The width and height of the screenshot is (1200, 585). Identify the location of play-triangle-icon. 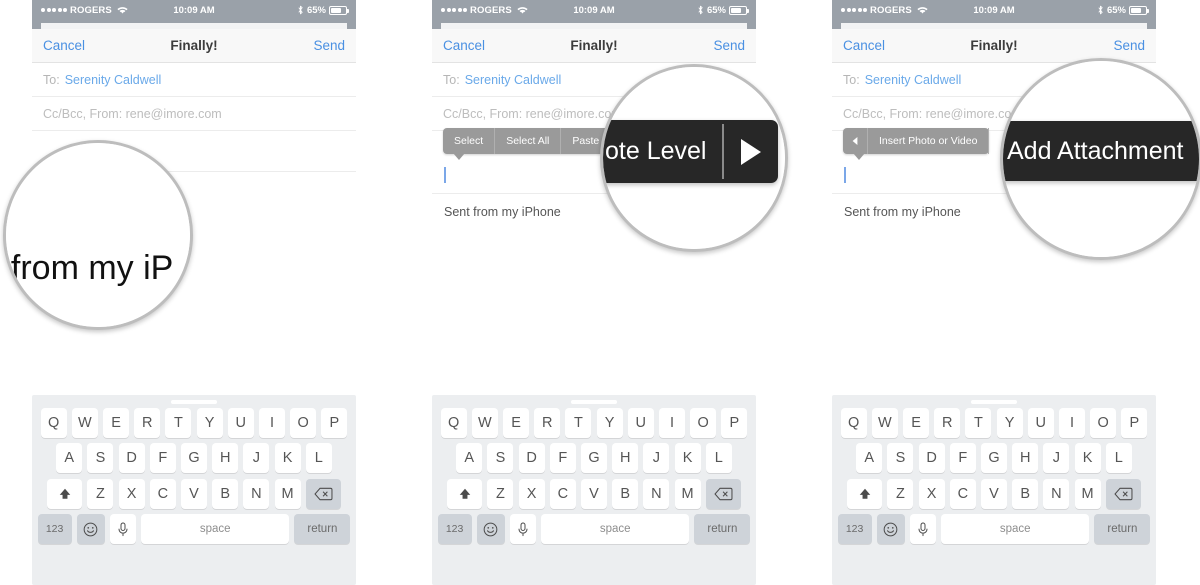
(751, 151).